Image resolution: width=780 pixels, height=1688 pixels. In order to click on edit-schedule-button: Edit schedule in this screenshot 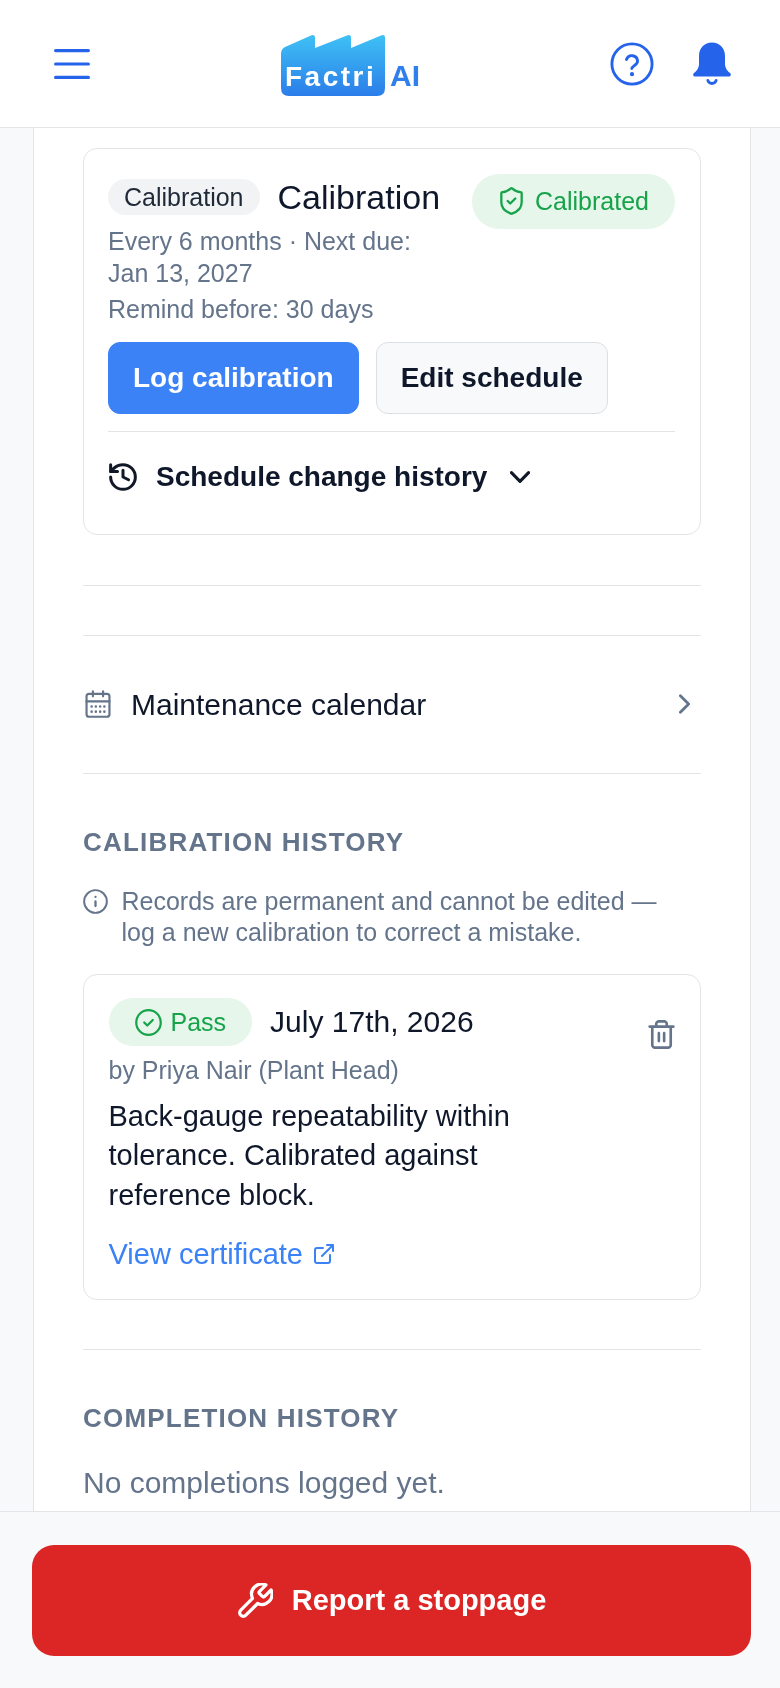, I will do `click(491, 378)`.